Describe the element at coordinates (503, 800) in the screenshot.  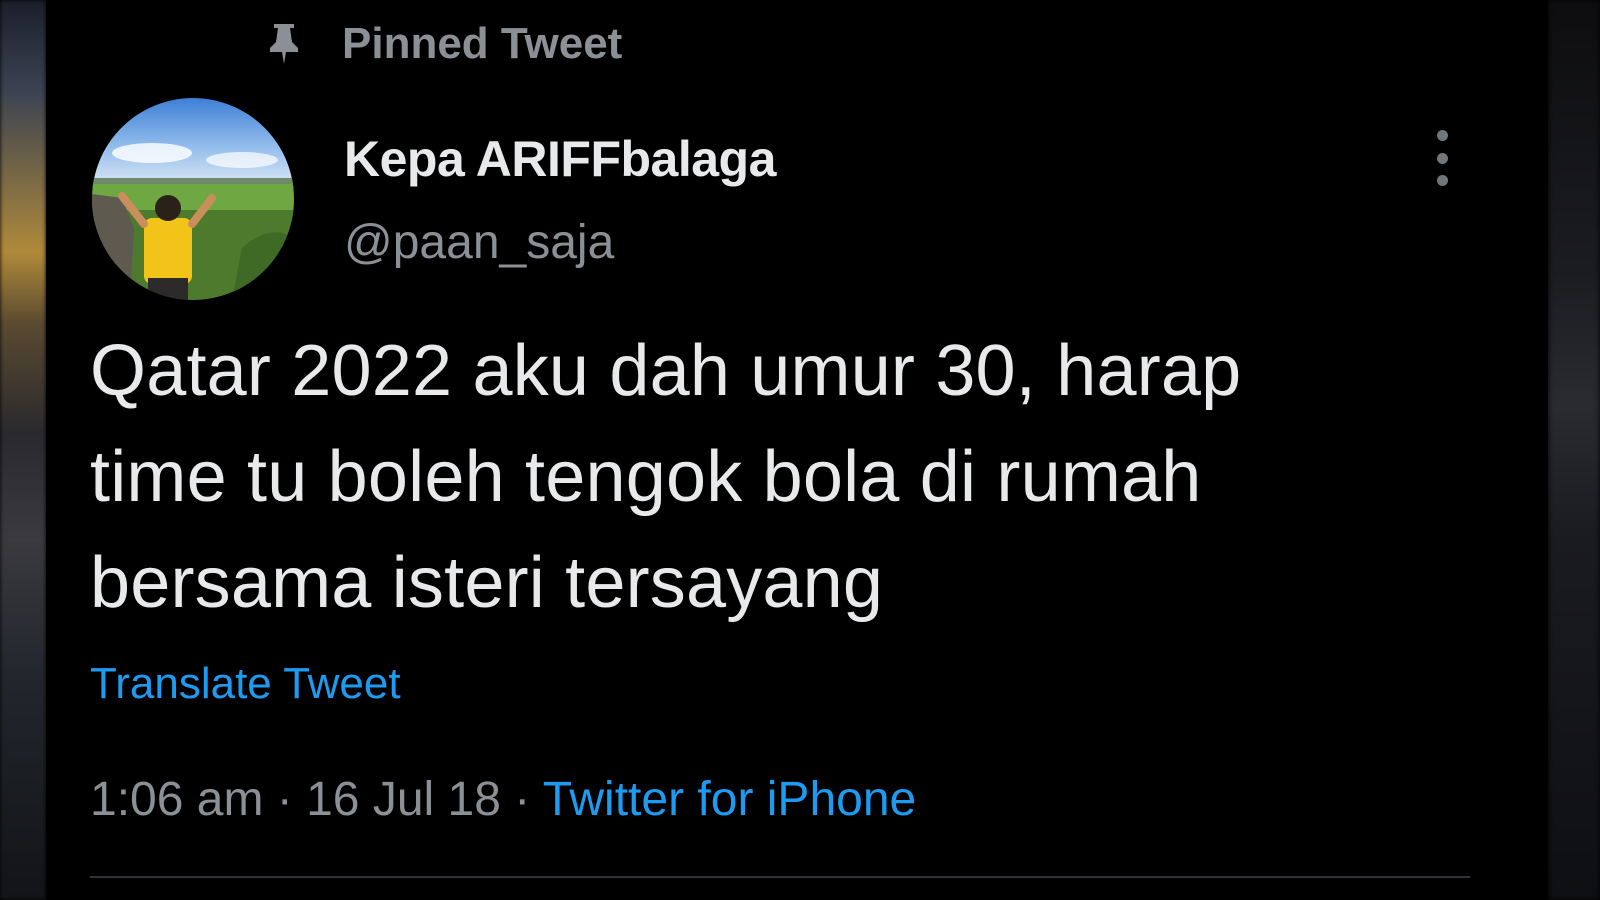
I see `tweet-metadata: 1:06 am · 16 Jul 18 · Twitter for iPhone` at that location.